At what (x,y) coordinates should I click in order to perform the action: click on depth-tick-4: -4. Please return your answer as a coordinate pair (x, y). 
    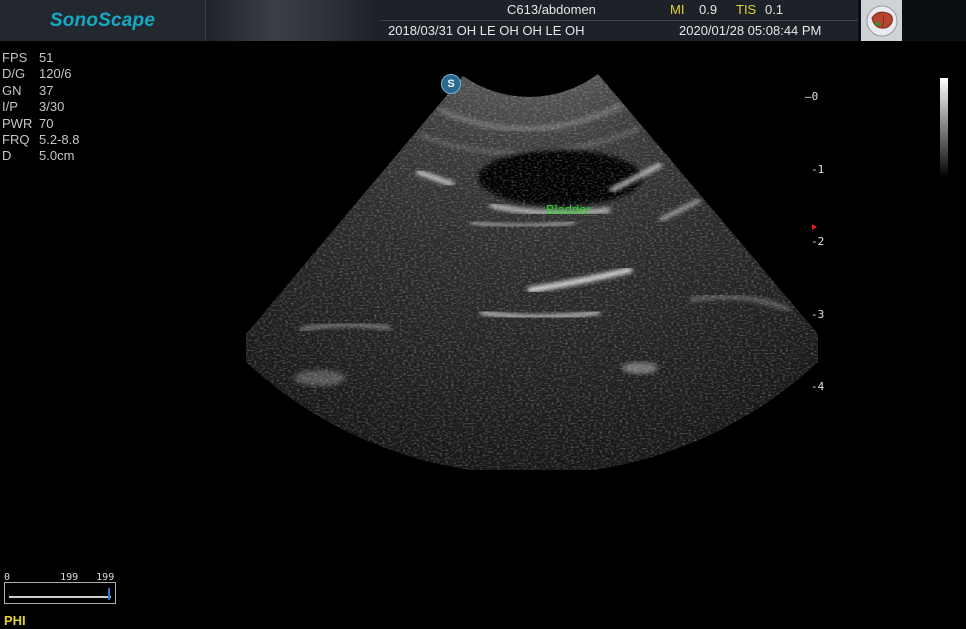
    Looking at the image, I should click on (818, 386).